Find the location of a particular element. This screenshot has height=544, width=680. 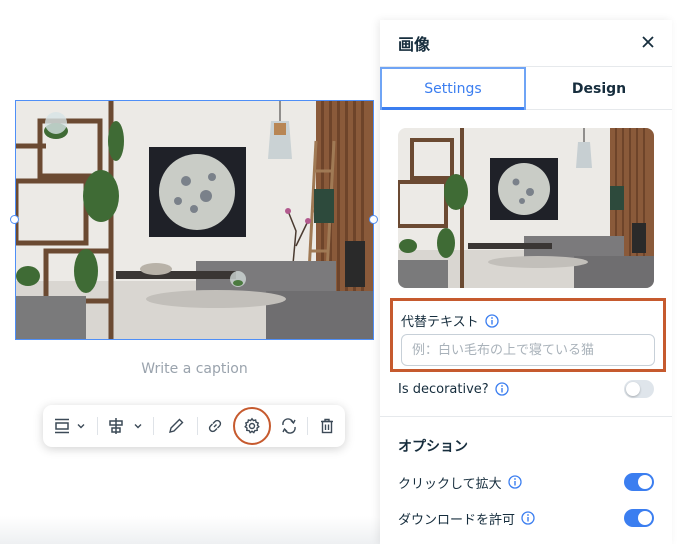

preview-photo is located at coordinates (526, 208).